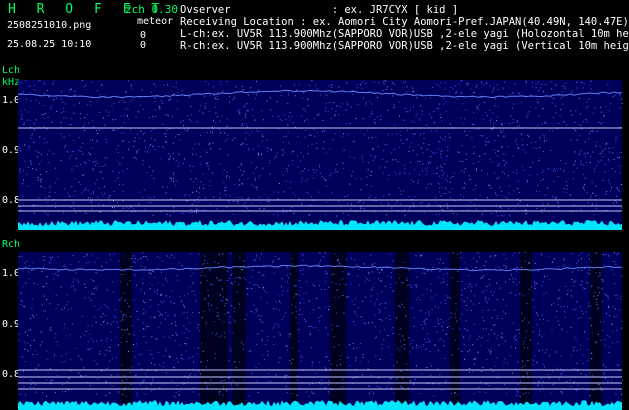 The width and height of the screenshot is (629, 410). What do you see at coordinates (49, 44) in the screenshot?
I see `datetime-label: 25.08.25 10:10` at bounding box center [49, 44].